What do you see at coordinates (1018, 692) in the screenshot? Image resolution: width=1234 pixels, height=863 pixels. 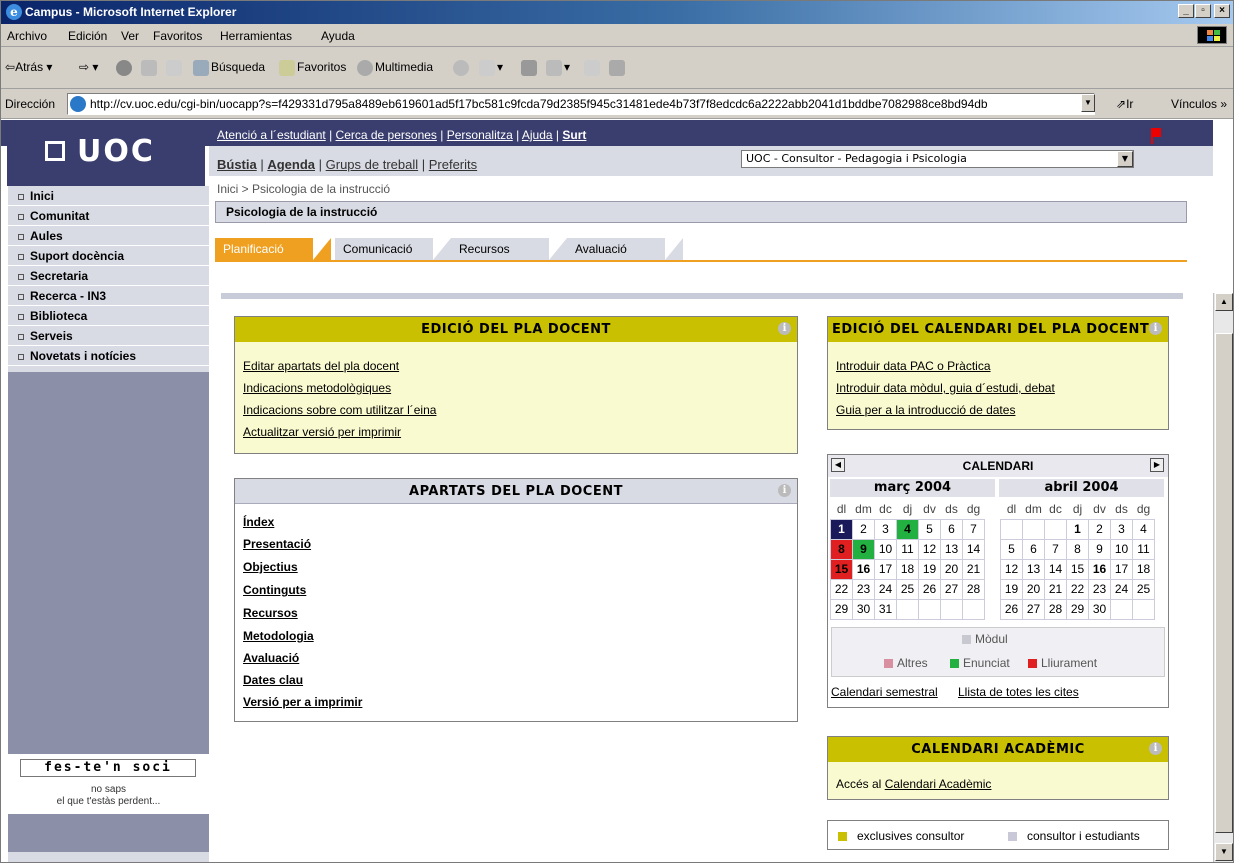 I see `link-llista-cites: Llista de totes les cites` at bounding box center [1018, 692].